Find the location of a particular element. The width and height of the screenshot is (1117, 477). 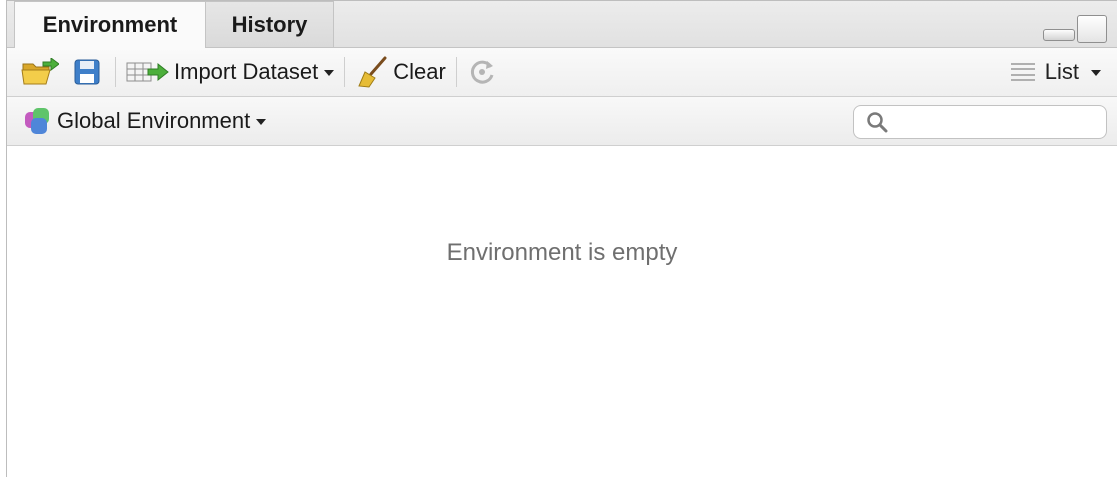

import-table-icon is located at coordinates (148, 72).